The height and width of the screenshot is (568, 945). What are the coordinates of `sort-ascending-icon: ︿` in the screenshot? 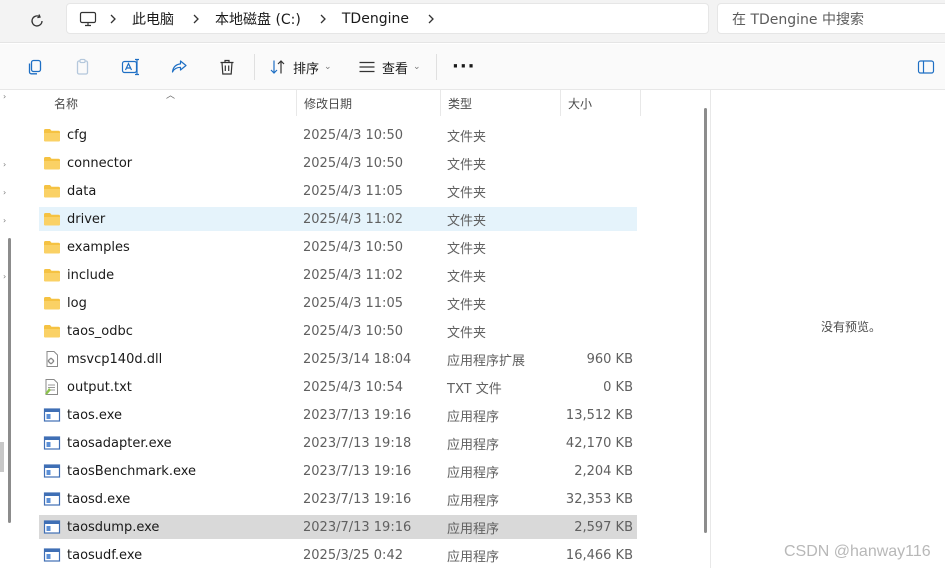 It's located at (171, 96).